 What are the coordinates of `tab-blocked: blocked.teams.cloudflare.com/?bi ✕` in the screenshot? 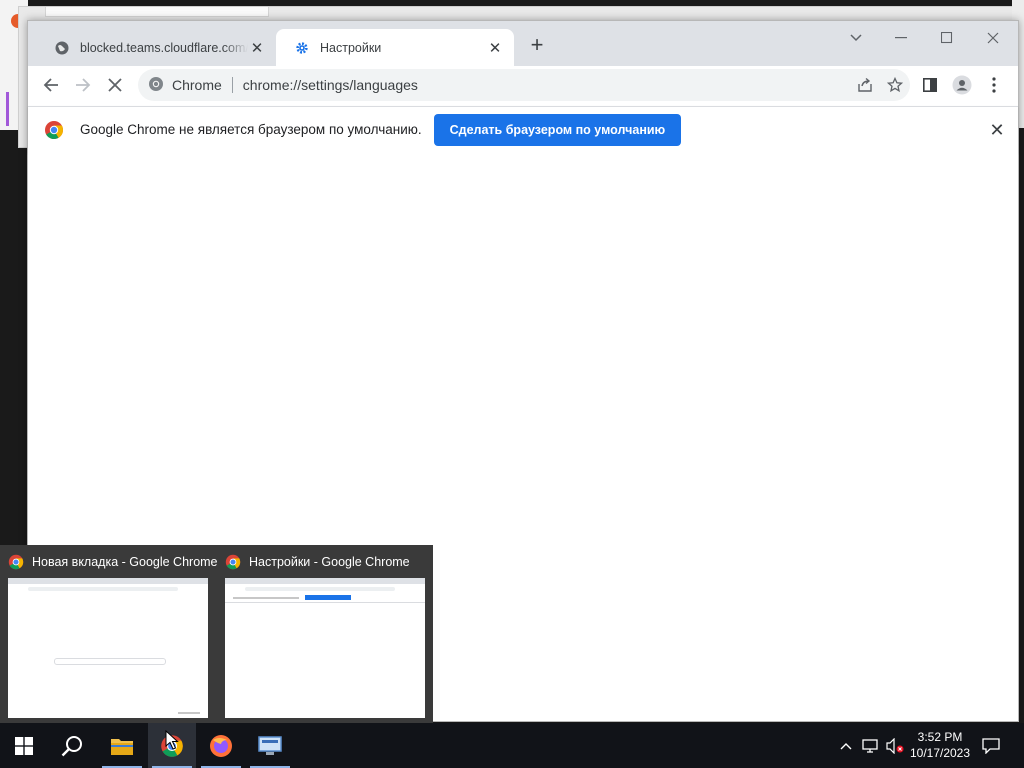 It's located at (156, 47).